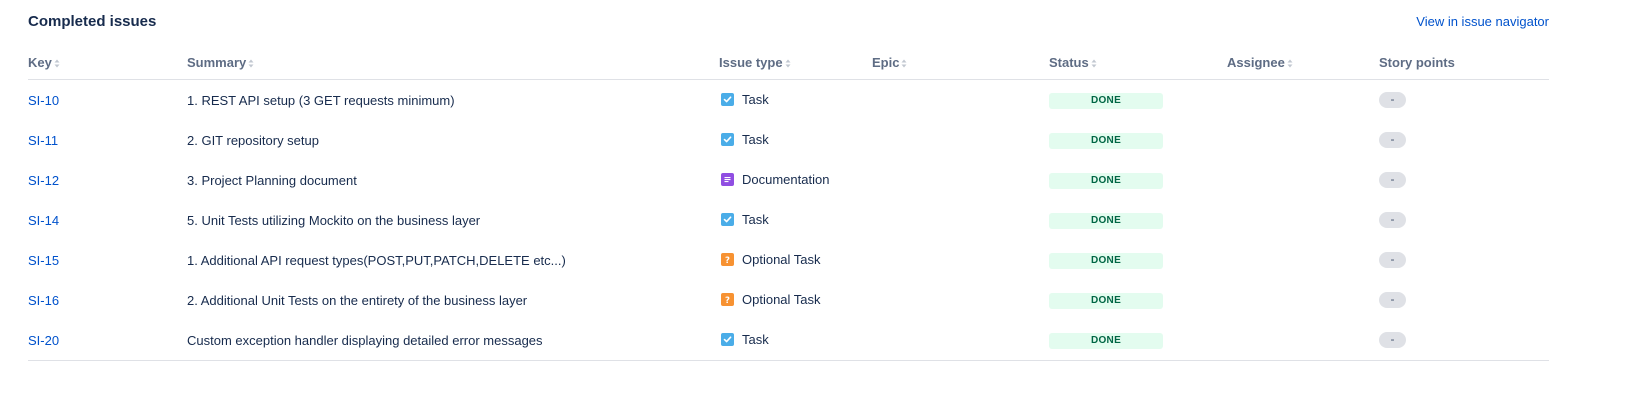 The image size is (1647, 406). I want to click on issue-key-link: SI-14, so click(43, 220).